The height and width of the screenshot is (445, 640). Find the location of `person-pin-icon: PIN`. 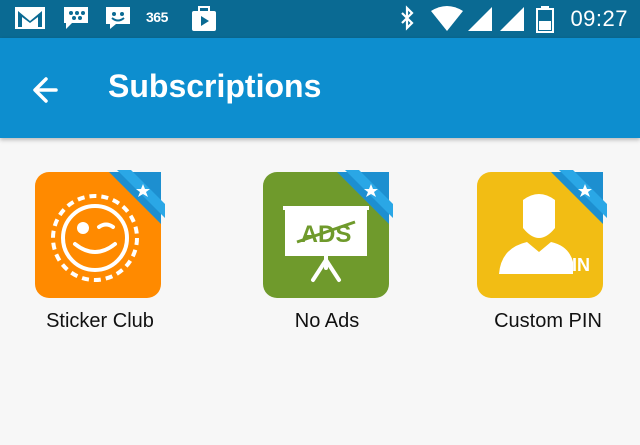

person-pin-icon: PIN is located at coordinates (542, 234).